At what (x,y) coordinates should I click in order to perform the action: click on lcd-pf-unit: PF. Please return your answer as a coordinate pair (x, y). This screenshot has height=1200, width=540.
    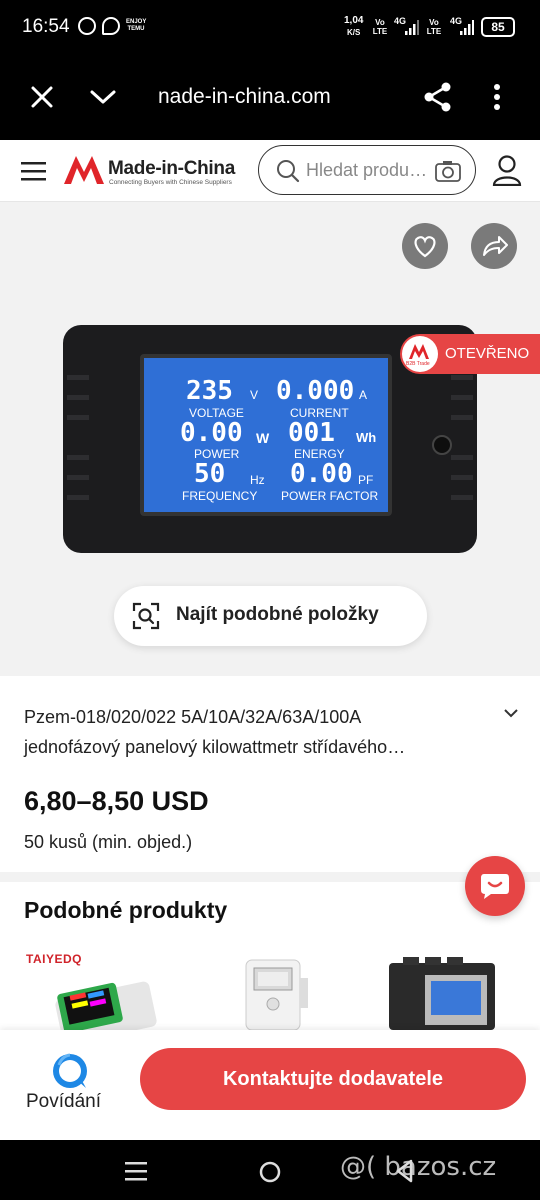
    Looking at the image, I should click on (366, 480).